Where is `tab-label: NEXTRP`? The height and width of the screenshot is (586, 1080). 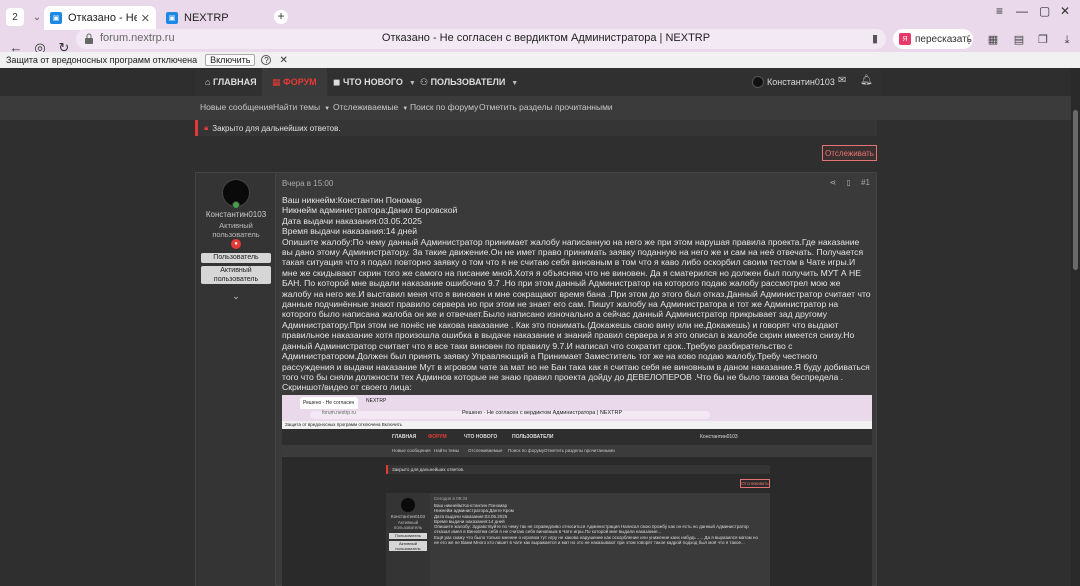 tab-label: NEXTRP is located at coordinates (206, 18).